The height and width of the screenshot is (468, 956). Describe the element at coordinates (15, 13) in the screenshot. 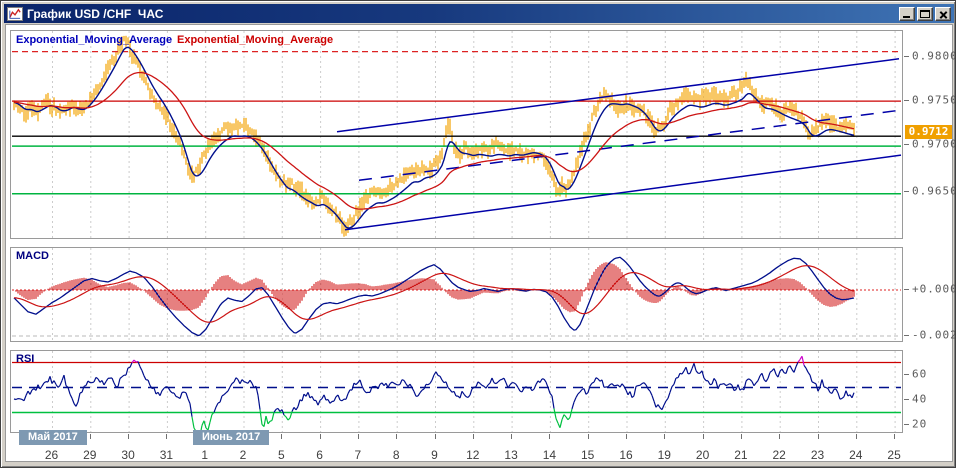

I see `chart-icon` at that location.